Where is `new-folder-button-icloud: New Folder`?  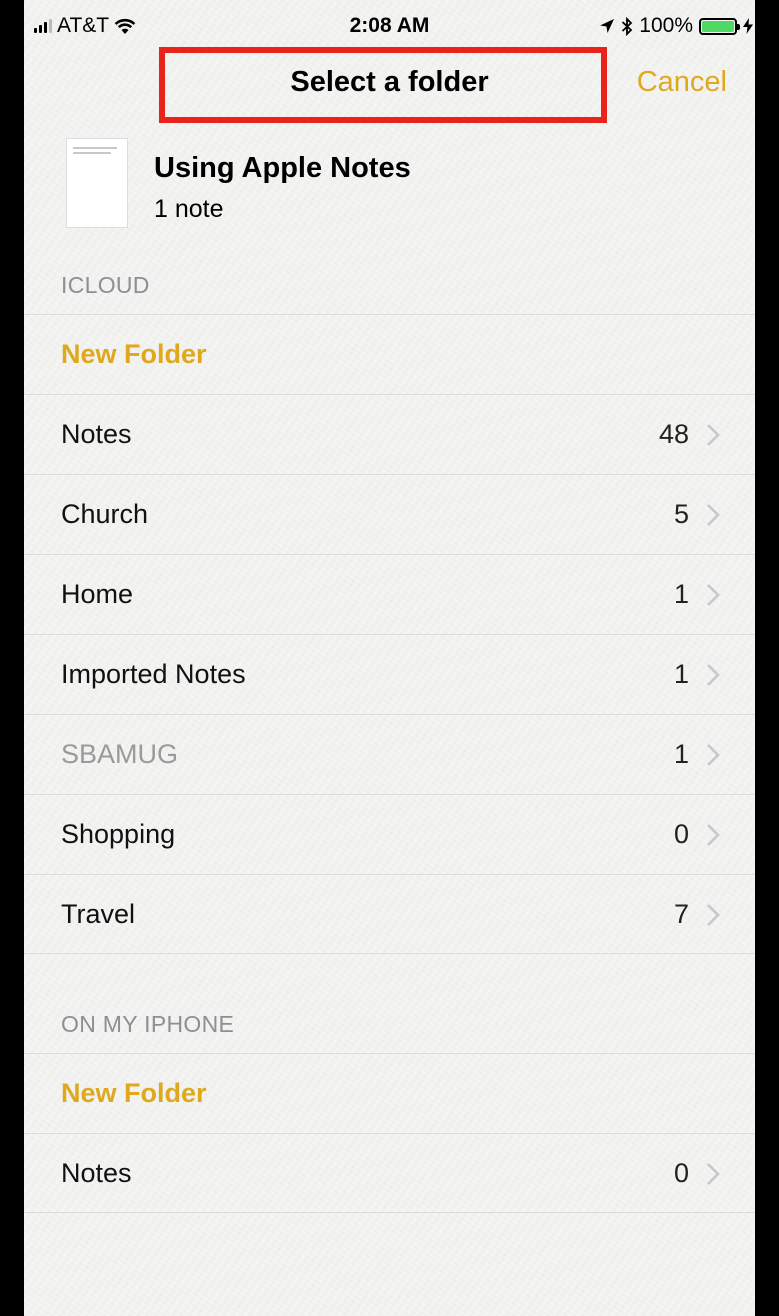 new-folder-button-icloud: New Folder is located at coordinates (389, 354).